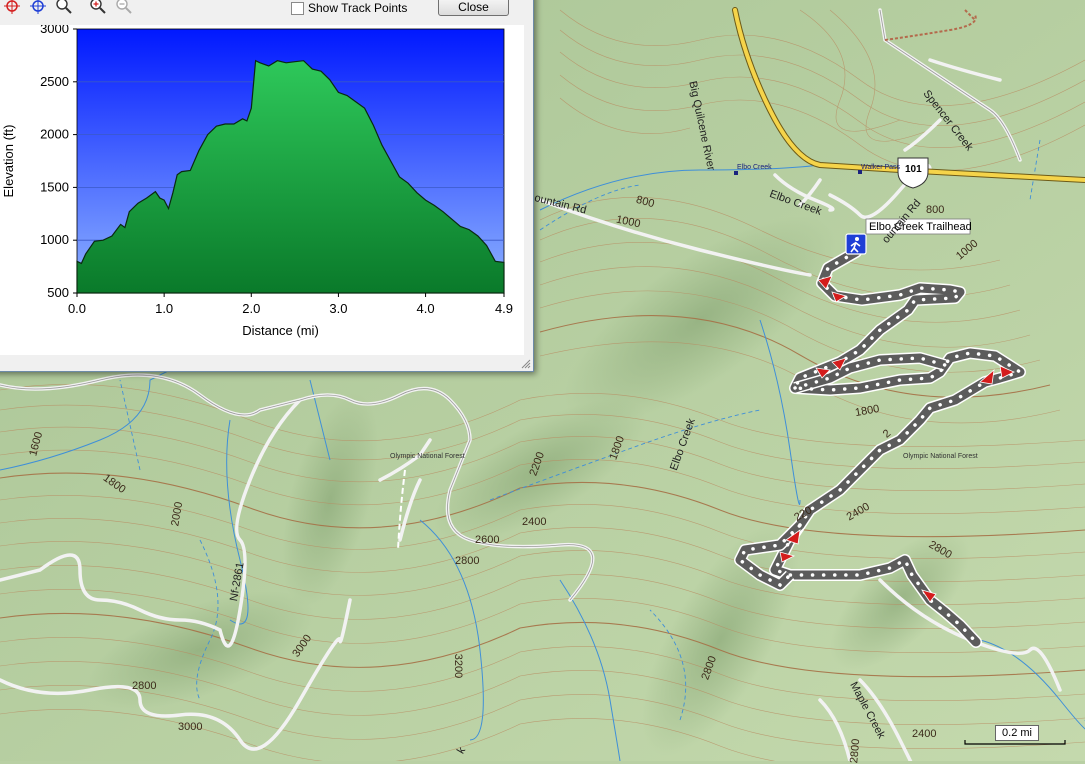 The image size is (1085, 764). Describe the element at coordinates (473, 8) in the screenshot. I see `close-button: Close` at that location.